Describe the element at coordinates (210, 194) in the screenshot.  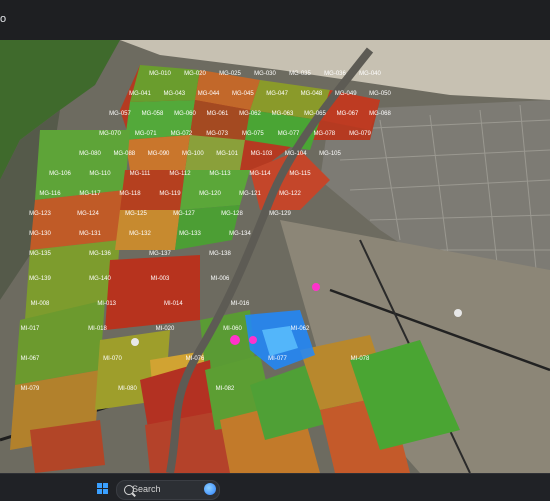
I see `field-label: MG-120` at that location.